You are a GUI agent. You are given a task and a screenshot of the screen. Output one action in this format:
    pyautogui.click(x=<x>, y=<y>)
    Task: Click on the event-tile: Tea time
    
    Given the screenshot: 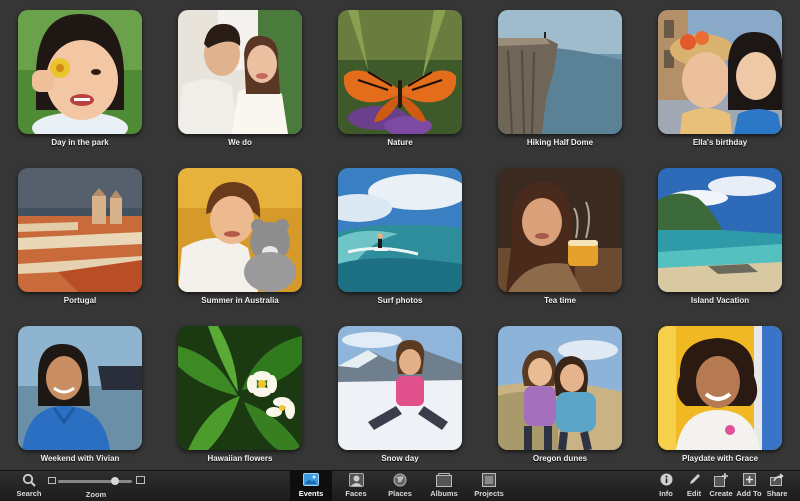 What is the action you would take?
    pyautogui.click(x=560, y=236)
    